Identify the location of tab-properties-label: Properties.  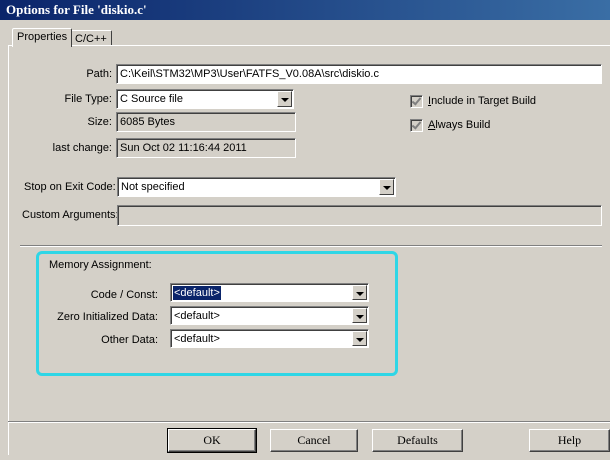
(42, 37).